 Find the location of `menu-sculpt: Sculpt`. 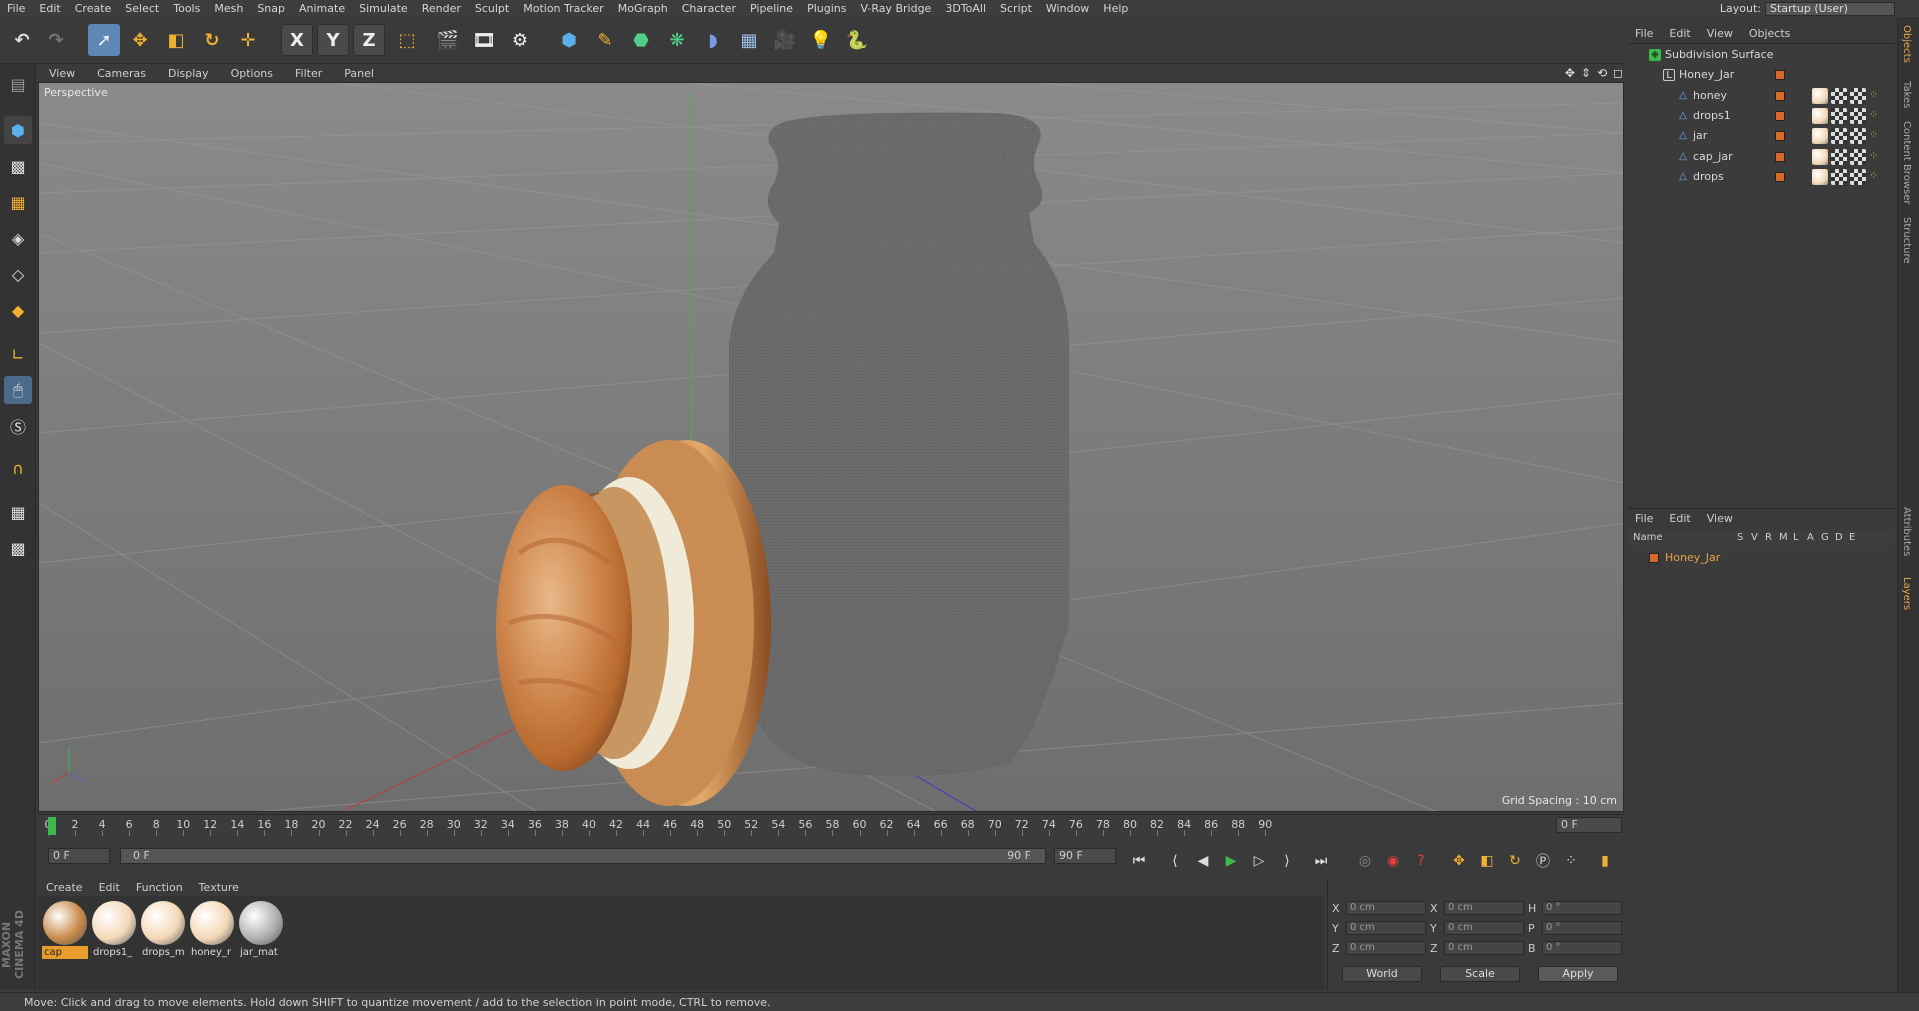

menu-sculpt: Sculpt is located at coordinates (492, 8).